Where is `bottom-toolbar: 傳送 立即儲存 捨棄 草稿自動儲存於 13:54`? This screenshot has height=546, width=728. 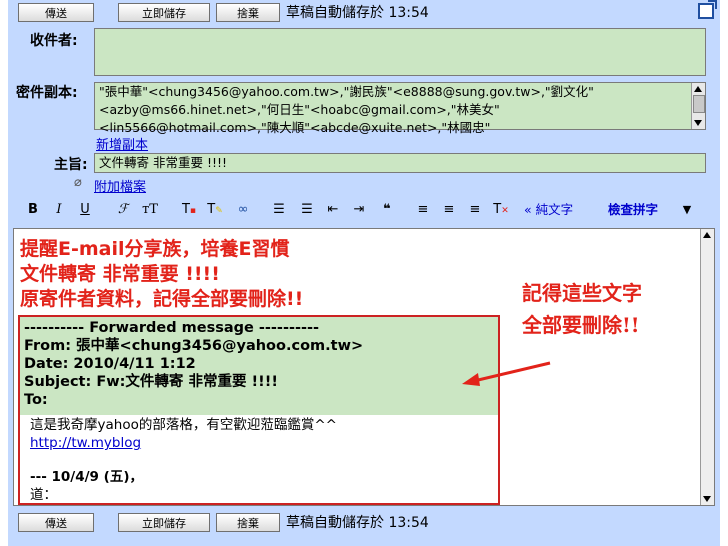
bottom-toolbar: 傳送 立即儲存 捨棄 草稿自動儲存於 13:54 is located at coordinates (364, 523).